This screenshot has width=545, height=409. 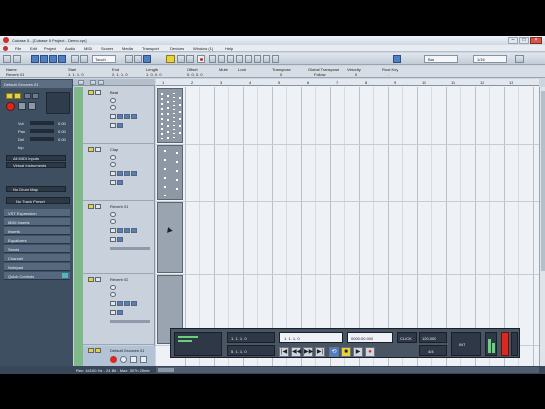 What do you see at coordinates (143, 359) in the screenshot?
I see `track-settings-icon` at bounding box center [143, 359].